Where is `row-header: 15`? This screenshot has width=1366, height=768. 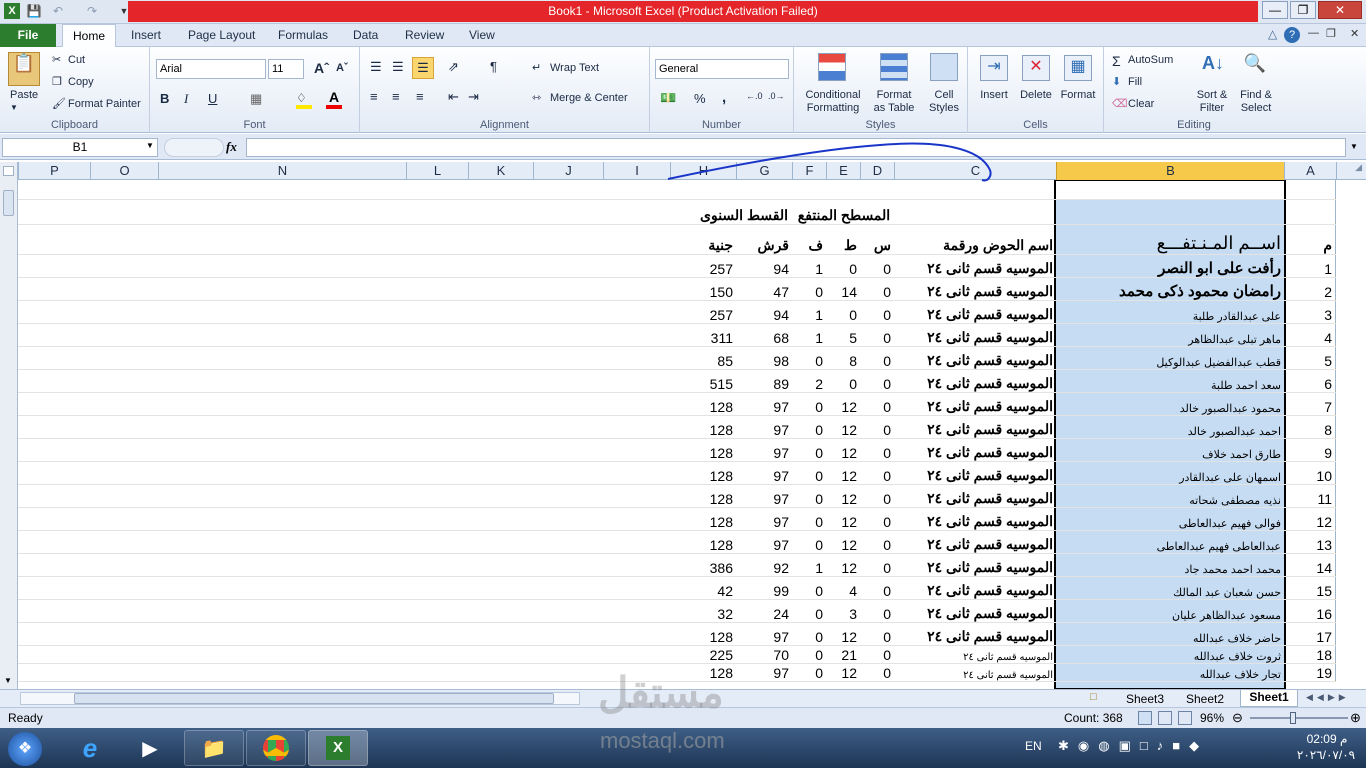 row-header: 15 is located at coordinates (1335, 519).